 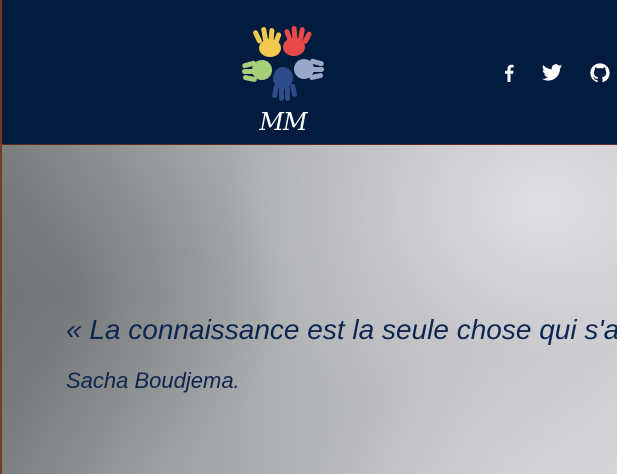 I want to click on logo-text: MM, so click(x=283, y=122).